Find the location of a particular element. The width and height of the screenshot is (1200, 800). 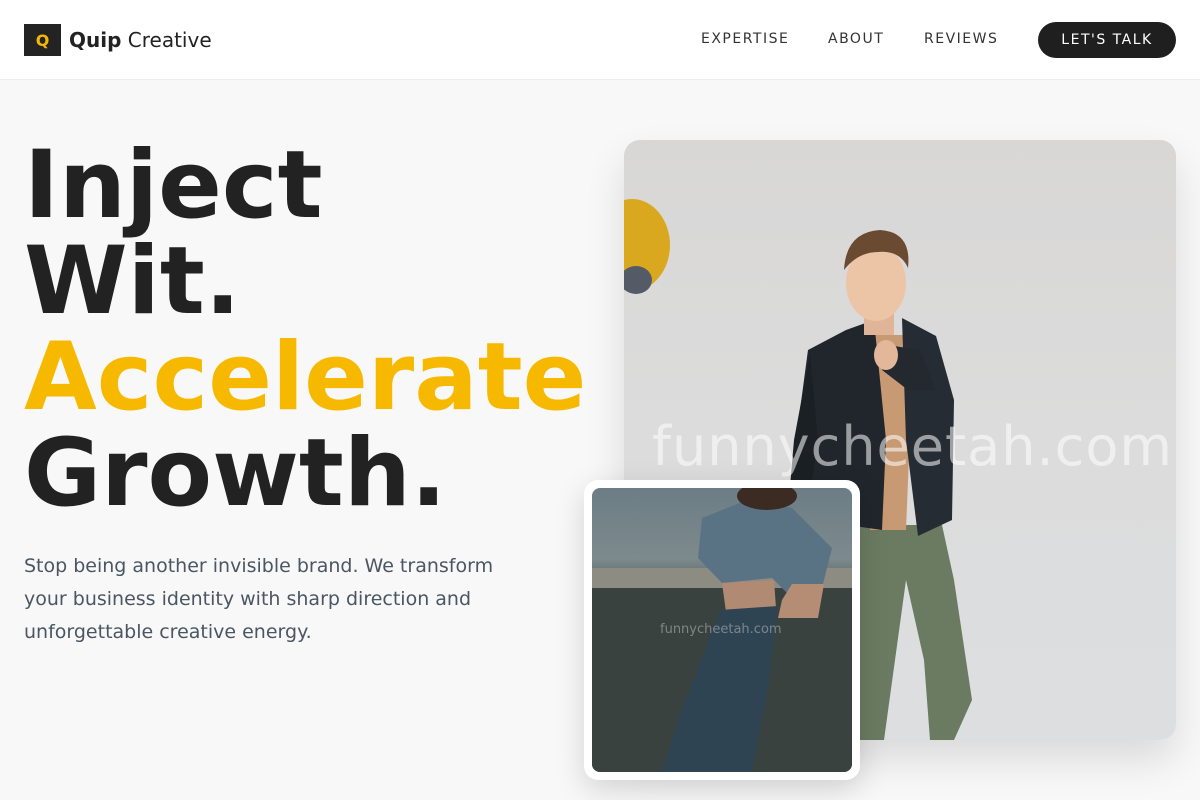

headline-line-3-accent: Accelerate is located at coordinates (305, 377).